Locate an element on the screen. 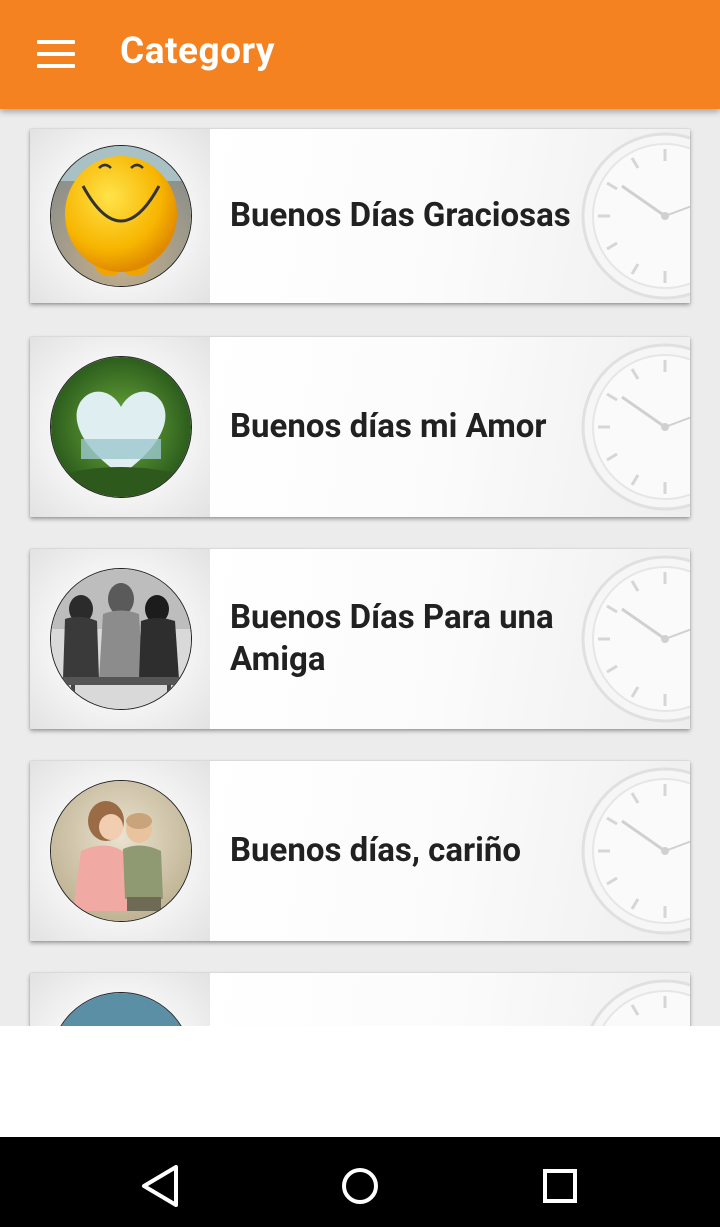  friends-bench-image is located at coordinates (121, 639).